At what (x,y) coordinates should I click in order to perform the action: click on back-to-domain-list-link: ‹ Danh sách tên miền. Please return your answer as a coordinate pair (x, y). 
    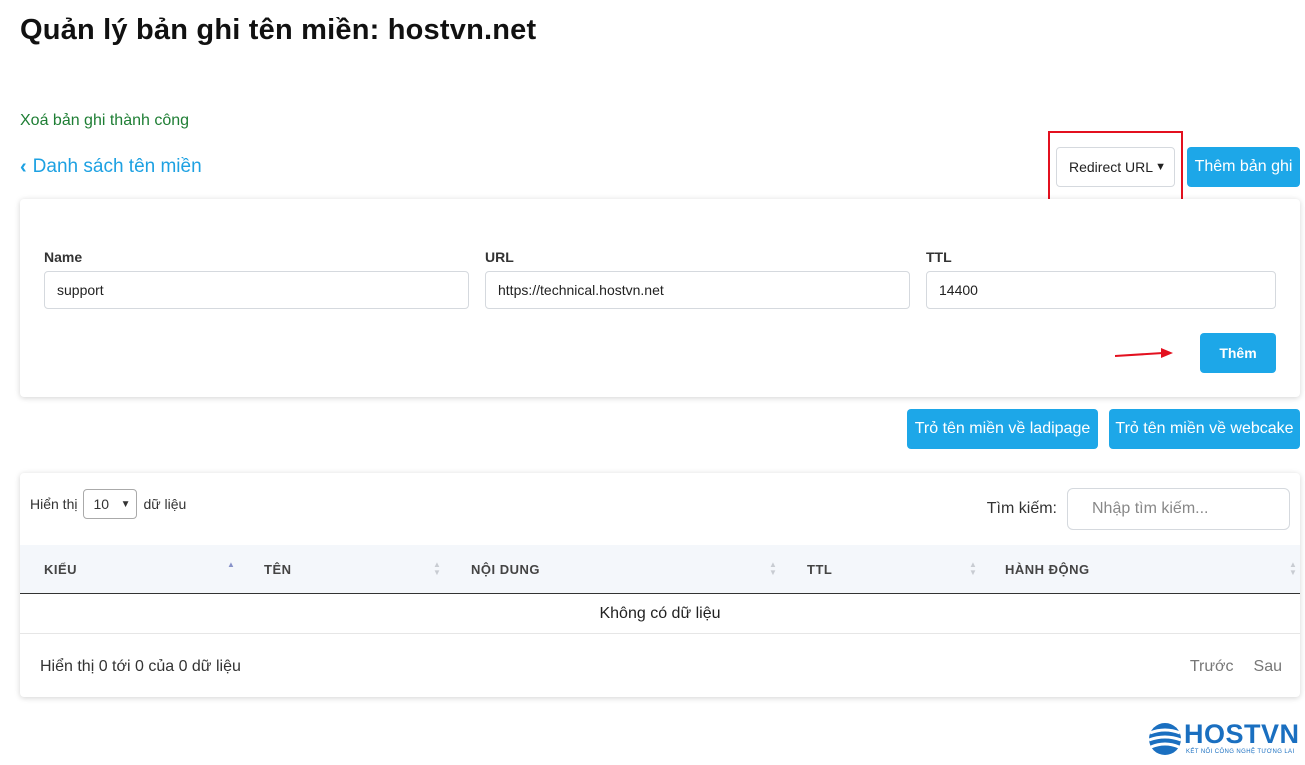
    Looking at the image, I should click on (111, 167).